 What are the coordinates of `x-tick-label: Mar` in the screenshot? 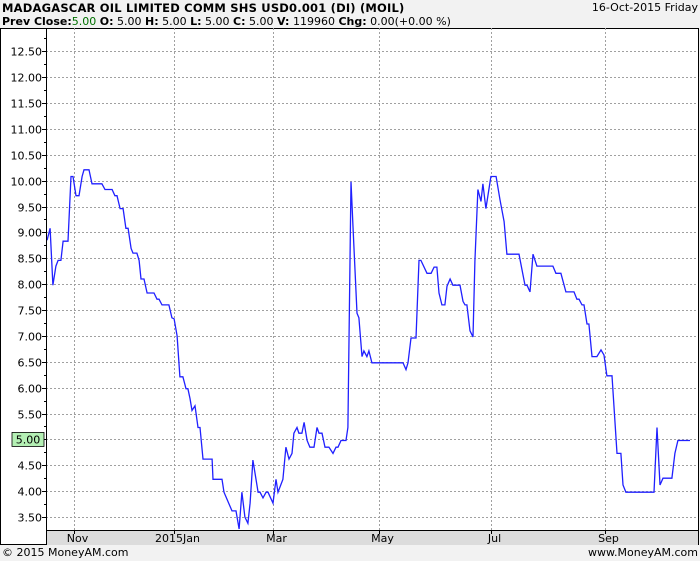 It's located at (276, 538).